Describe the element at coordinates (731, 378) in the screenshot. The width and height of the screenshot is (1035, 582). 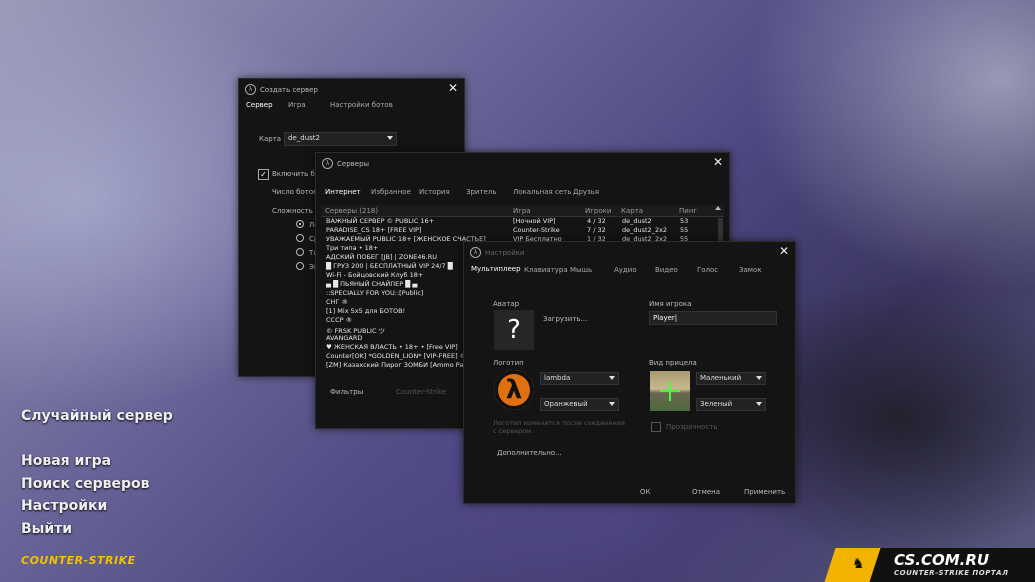
I see `crosshair-size-dropdown: Маленький` at that location.